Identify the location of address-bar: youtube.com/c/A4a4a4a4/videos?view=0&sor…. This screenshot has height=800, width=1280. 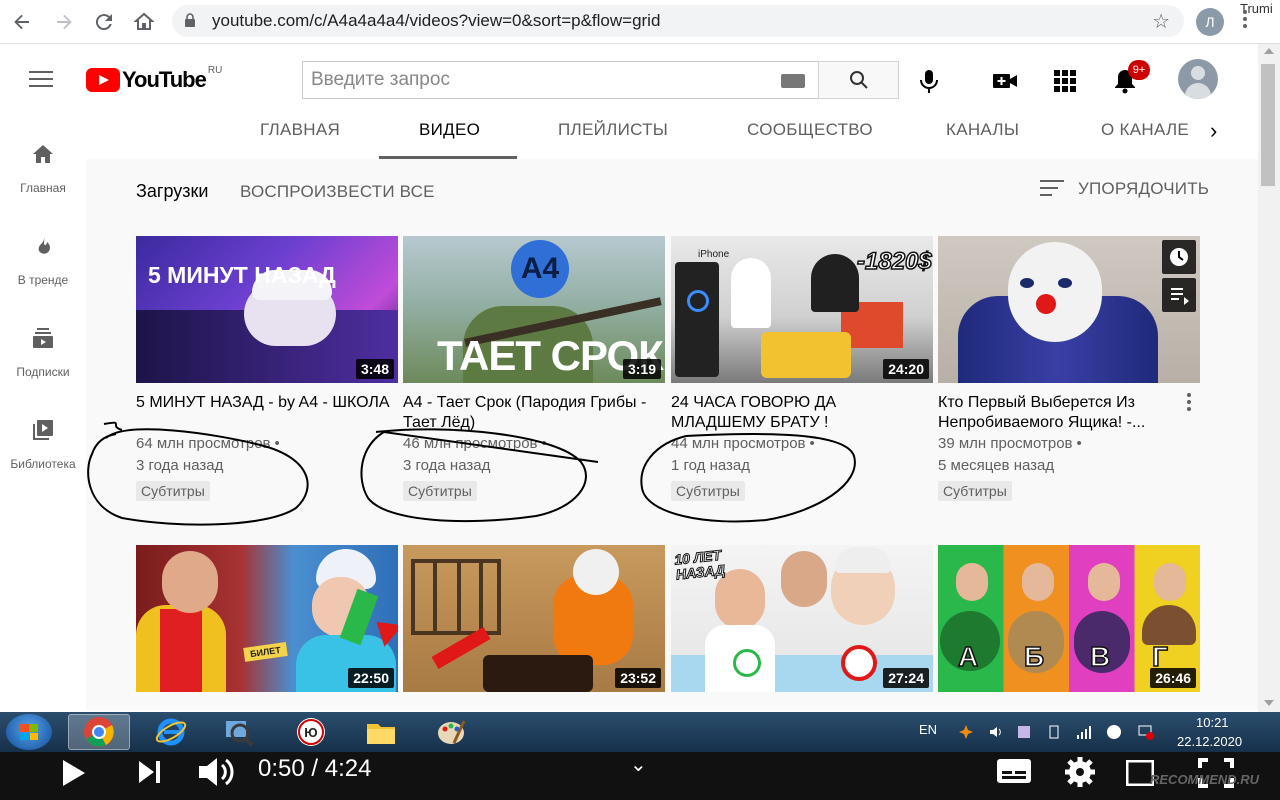
(678, 21).